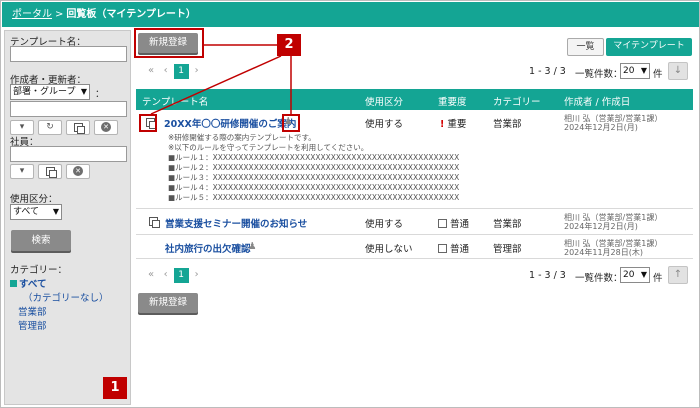 The image size is (700, 408). I want to click on clear-button: ✕, so click(106, 127).